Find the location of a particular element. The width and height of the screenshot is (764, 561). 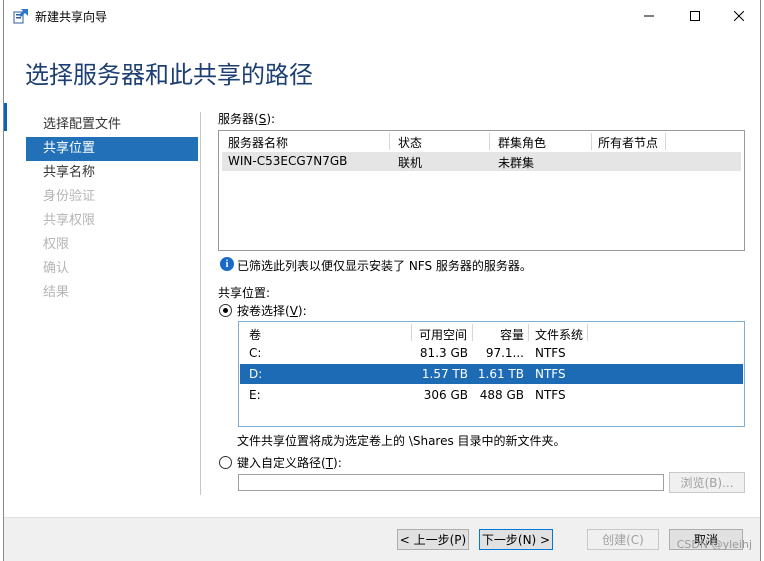

title-bar: 新建共享向导 is located at coordinates (382, 16).